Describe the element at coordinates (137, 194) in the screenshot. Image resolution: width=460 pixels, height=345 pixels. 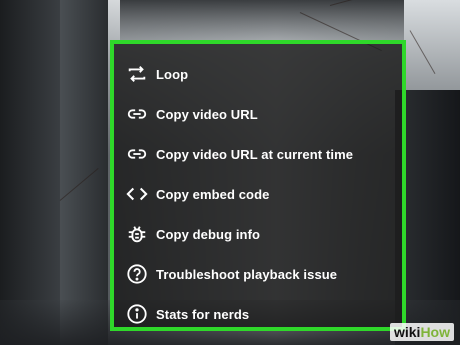
I see `code-icon` at that location.